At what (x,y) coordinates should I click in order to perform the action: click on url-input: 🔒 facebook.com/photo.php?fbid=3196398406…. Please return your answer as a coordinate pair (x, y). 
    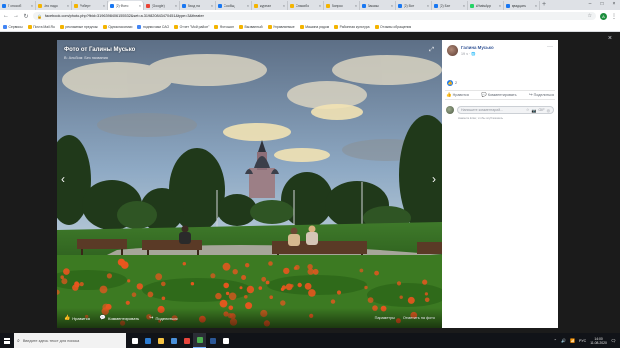
    Looking at the image, I should click on (314, 16).